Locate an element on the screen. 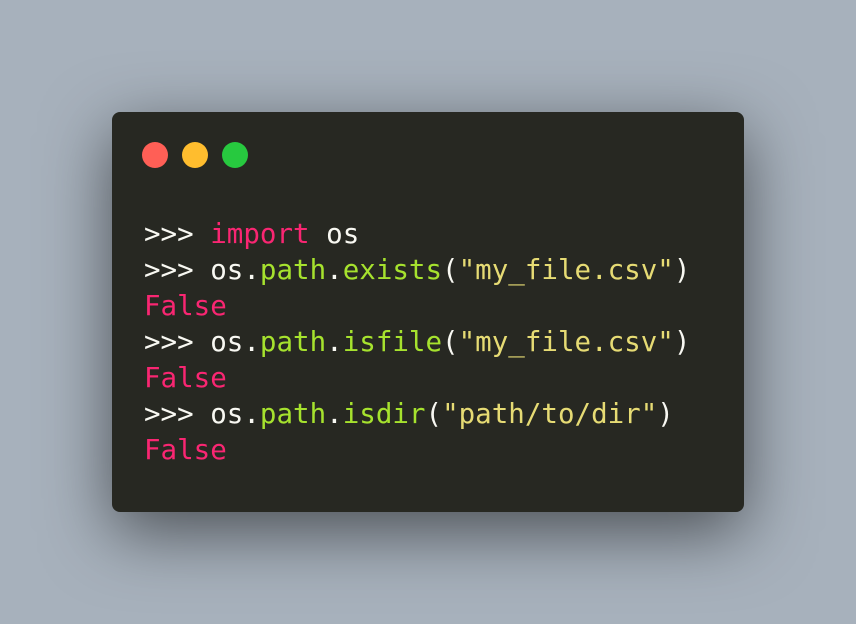 Image resolution: width=856 pixels, height=624 pixels. minimize-button is located at coordinates (195, 155).